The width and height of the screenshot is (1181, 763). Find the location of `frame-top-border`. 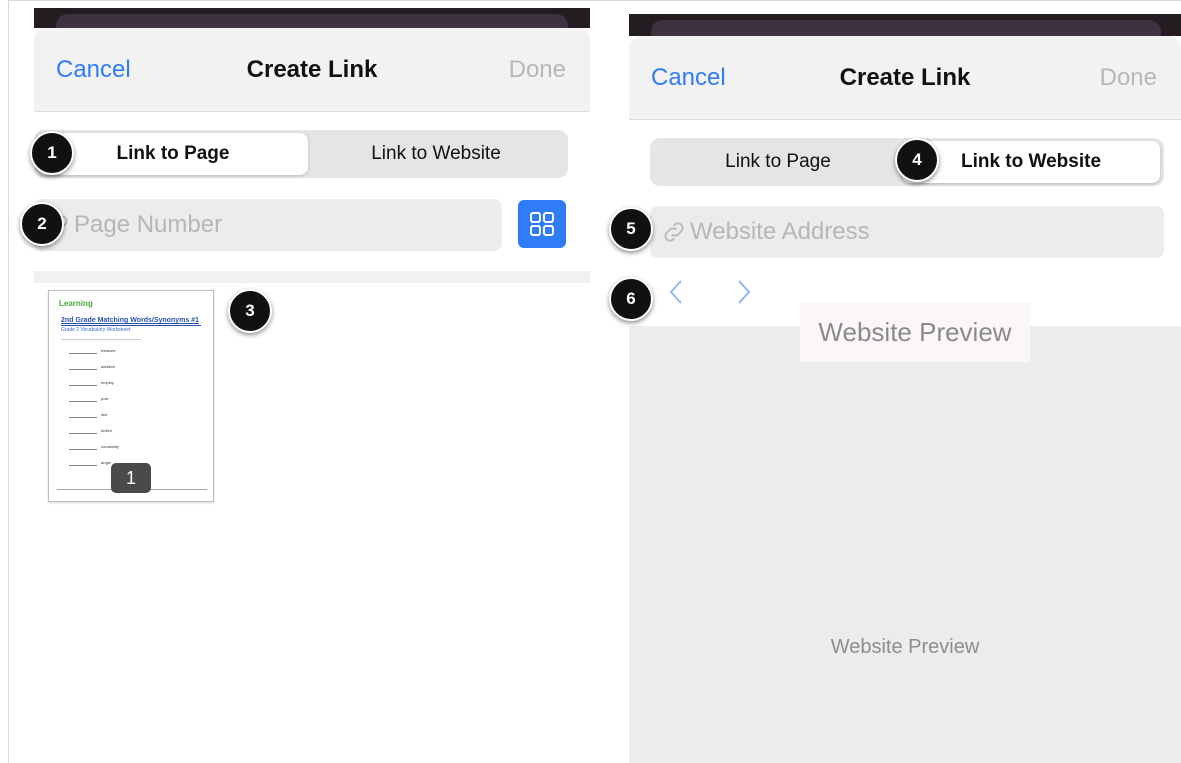

frame-top-border is located at coordinates (594, 0).